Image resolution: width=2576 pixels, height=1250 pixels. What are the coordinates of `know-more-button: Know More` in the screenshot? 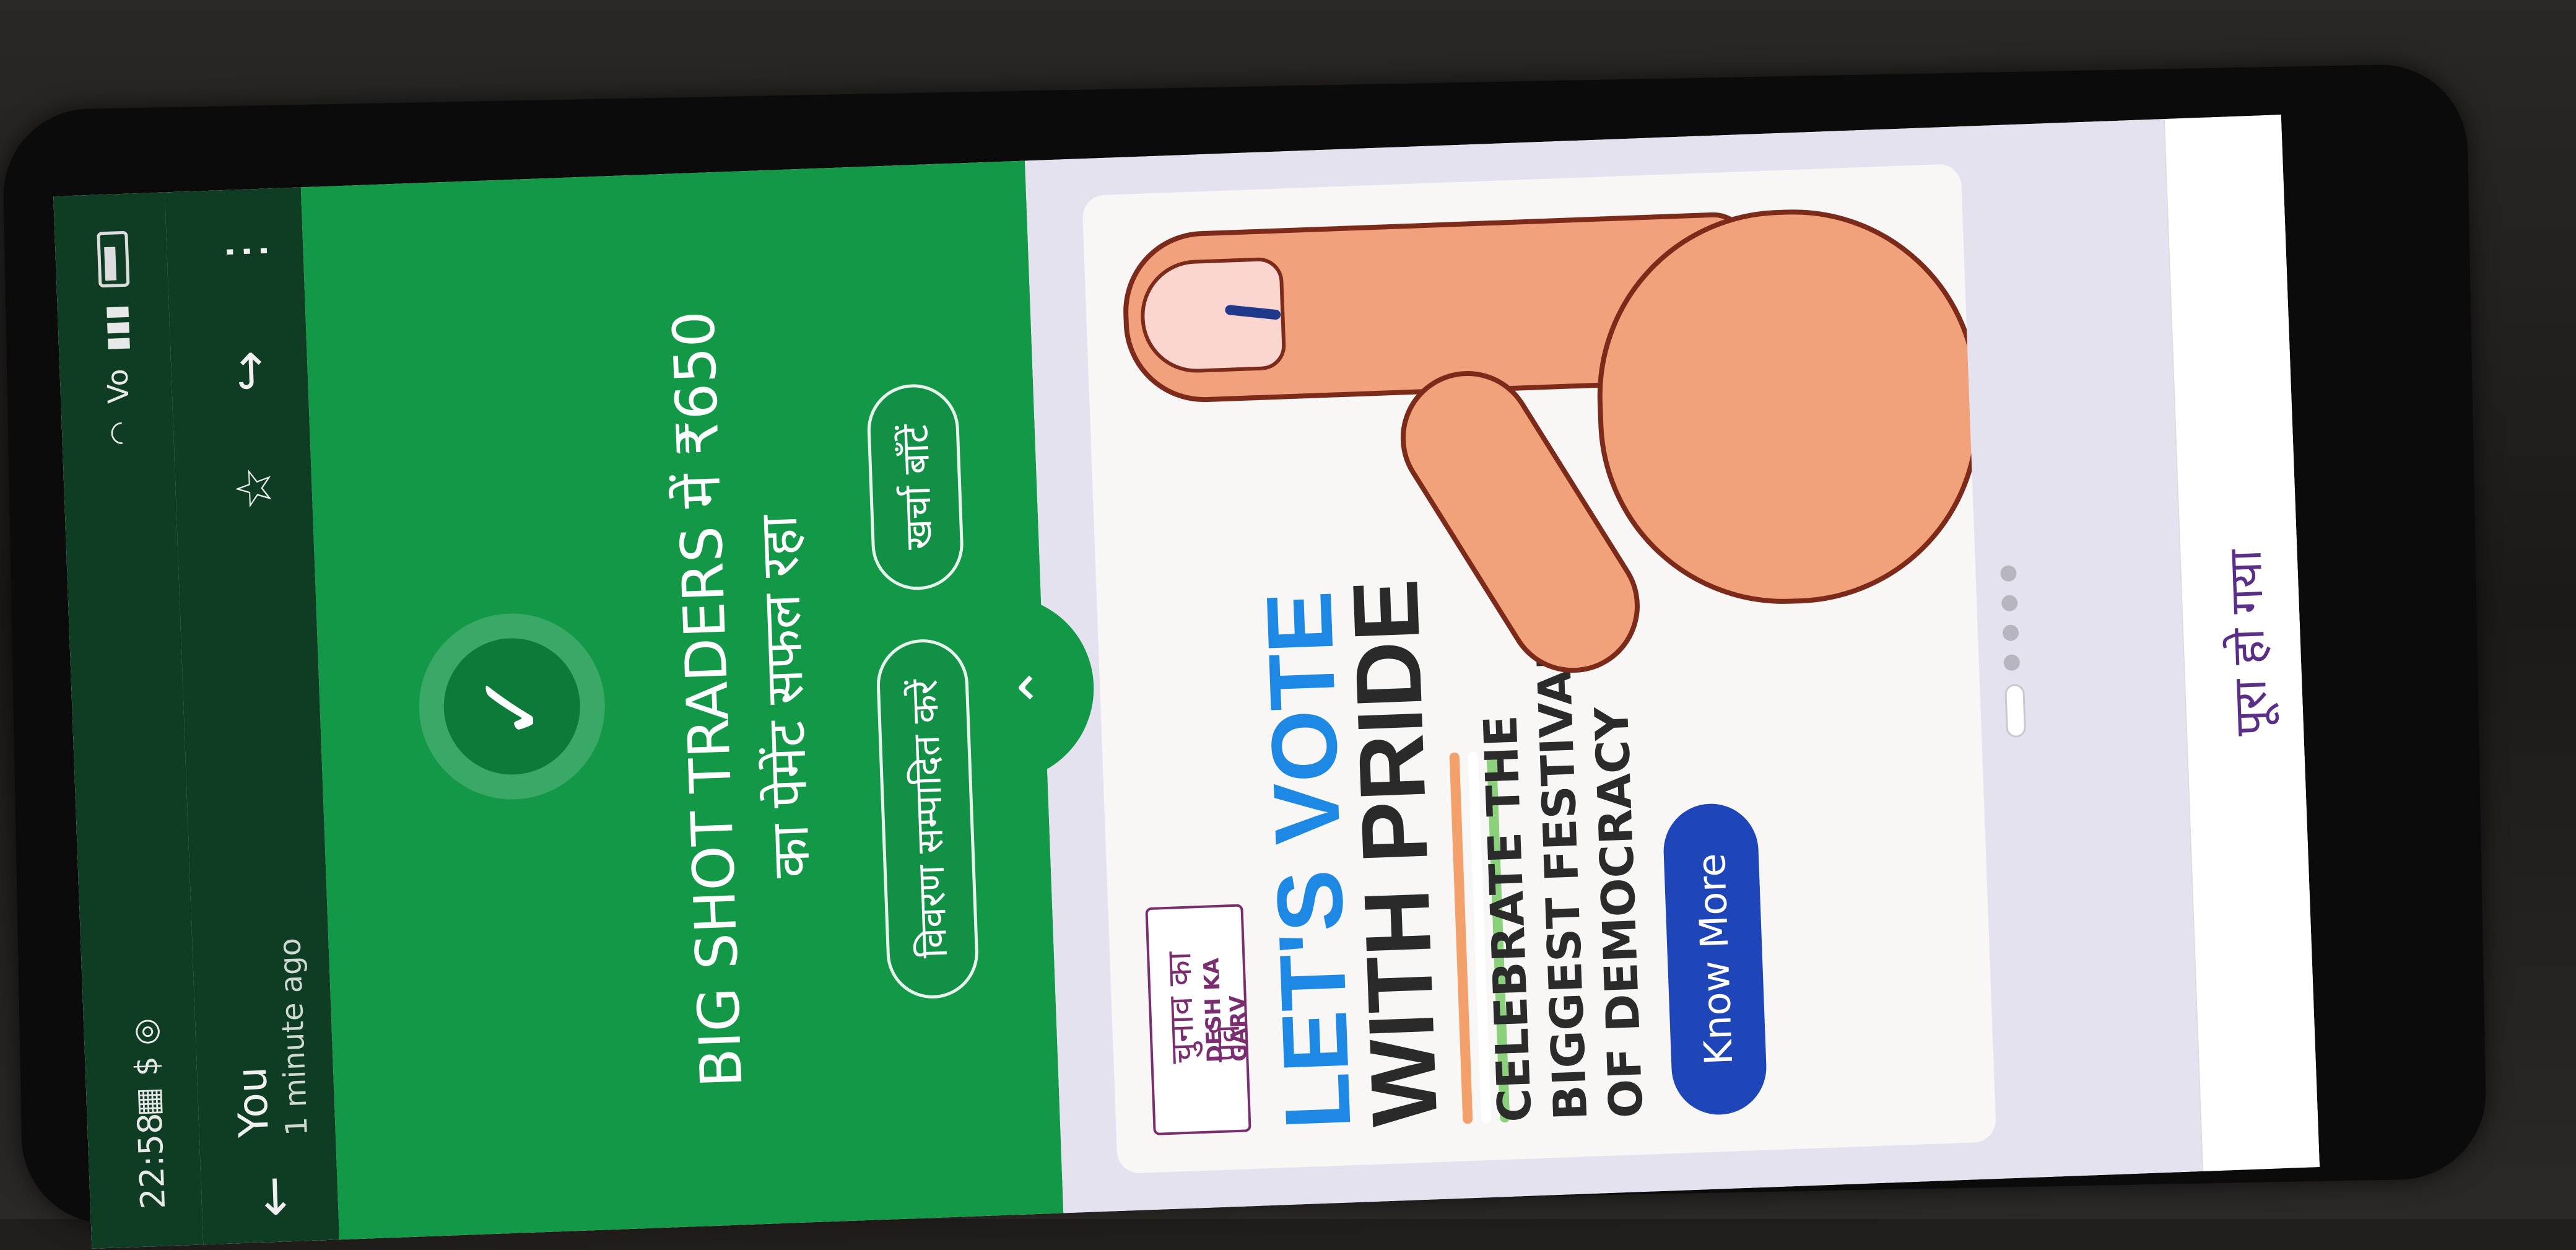 It's located at (1715, 960).